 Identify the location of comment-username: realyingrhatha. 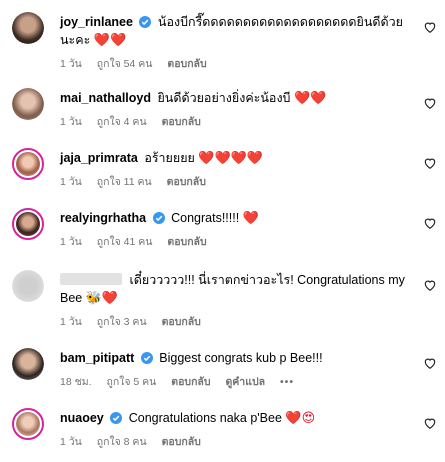
(103, 218).